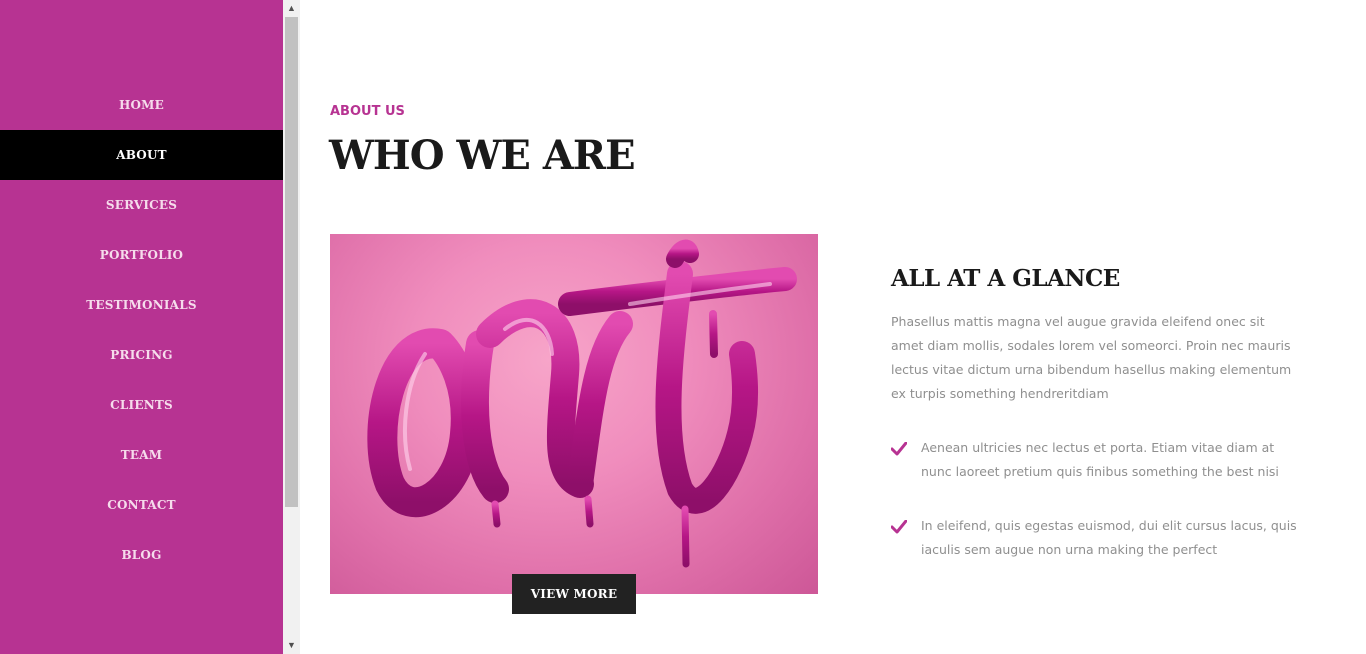  I want to click on nav-item-home: HOME, so click(141, 105).